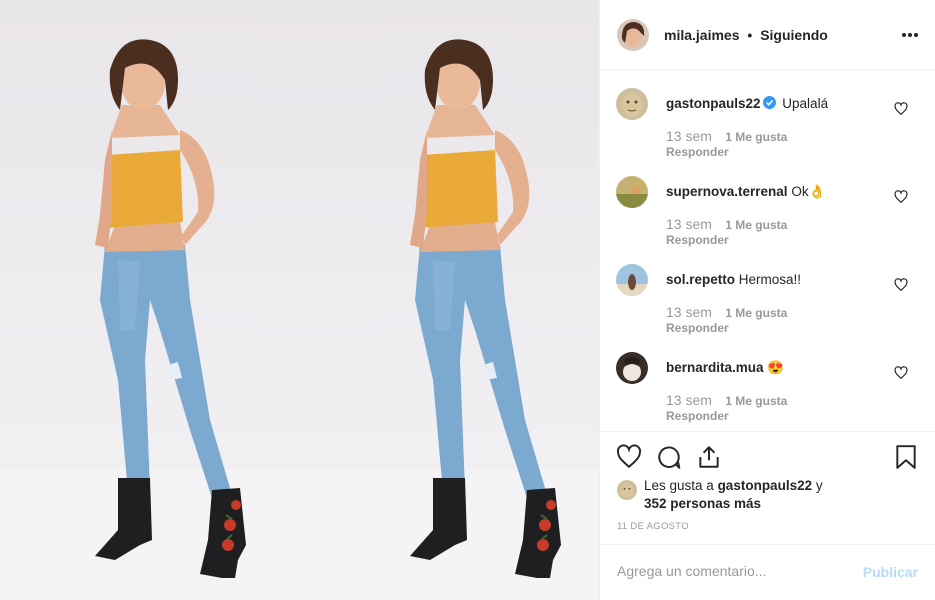 Image resolution: width=935 pixels, height=600 pixels. I want to click on comment-username: gastonpauls22, so click(713, 103).